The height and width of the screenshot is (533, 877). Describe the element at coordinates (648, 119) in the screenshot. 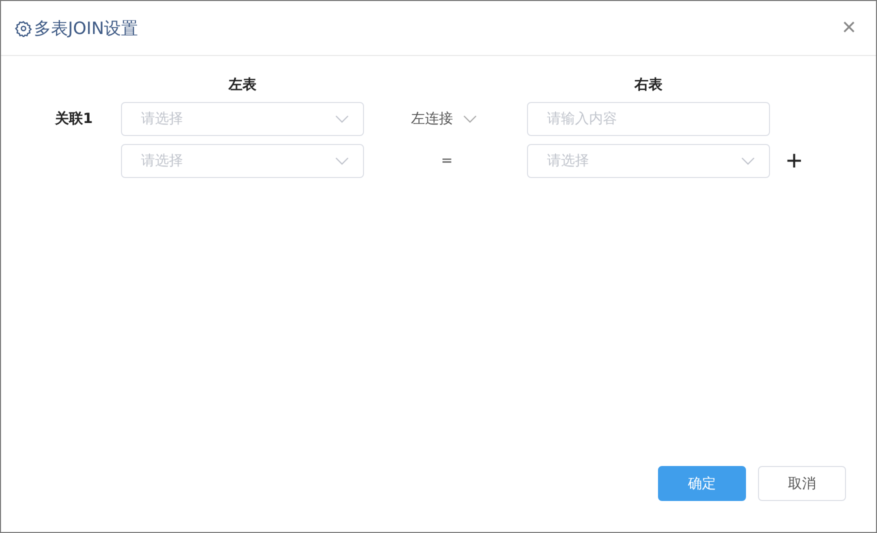

I see `input-field: 请输入内容` at that location.